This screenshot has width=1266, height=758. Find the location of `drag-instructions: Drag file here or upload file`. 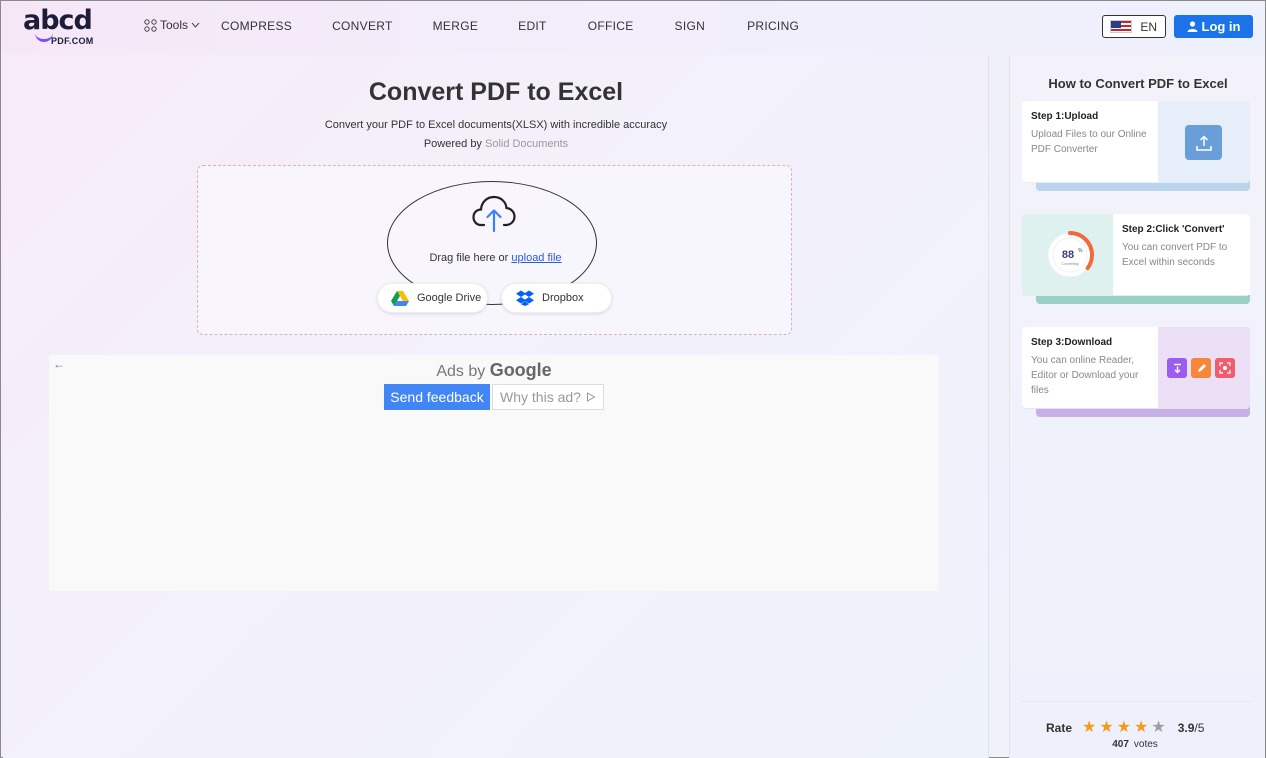

drag-instructions: Drag file here or upload file is located at coordinates (495, 258).